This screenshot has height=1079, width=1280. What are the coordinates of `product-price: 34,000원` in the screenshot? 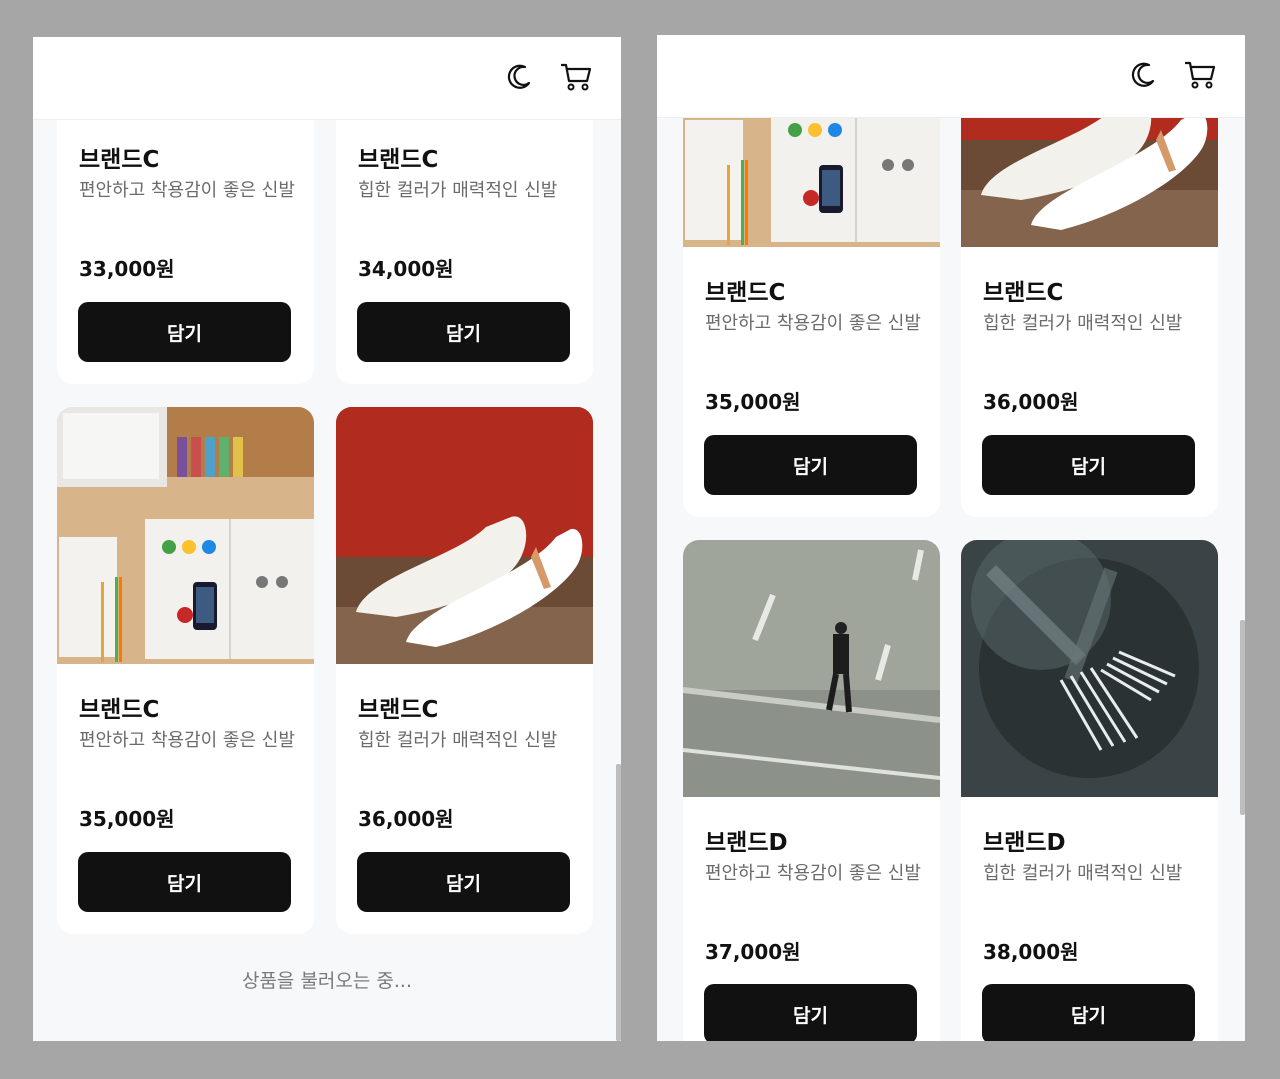 It's located at (406, 269).